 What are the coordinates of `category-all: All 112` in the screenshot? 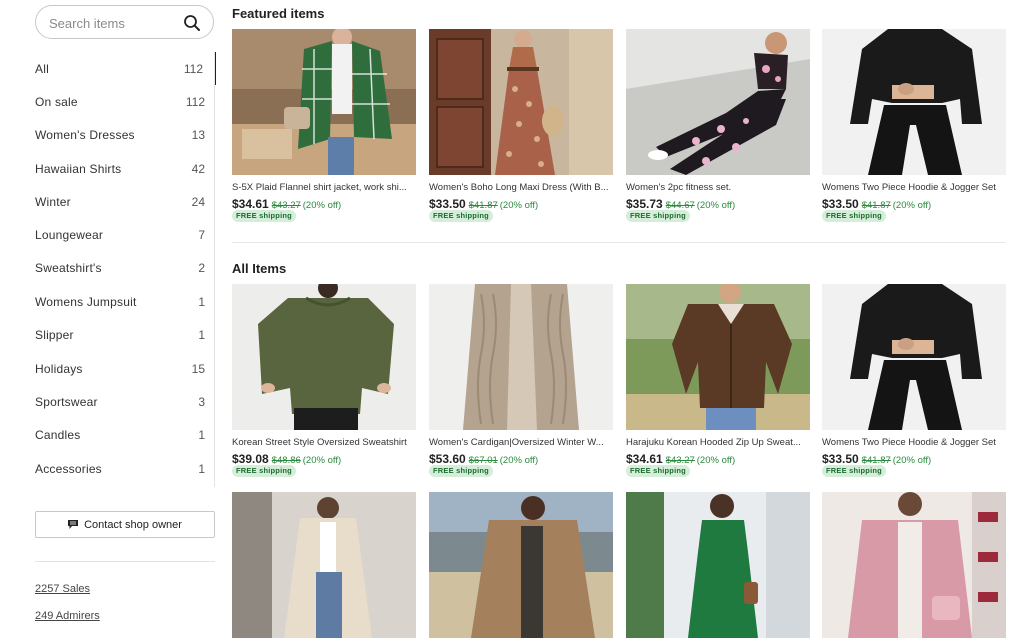 It's located at (108, 68).